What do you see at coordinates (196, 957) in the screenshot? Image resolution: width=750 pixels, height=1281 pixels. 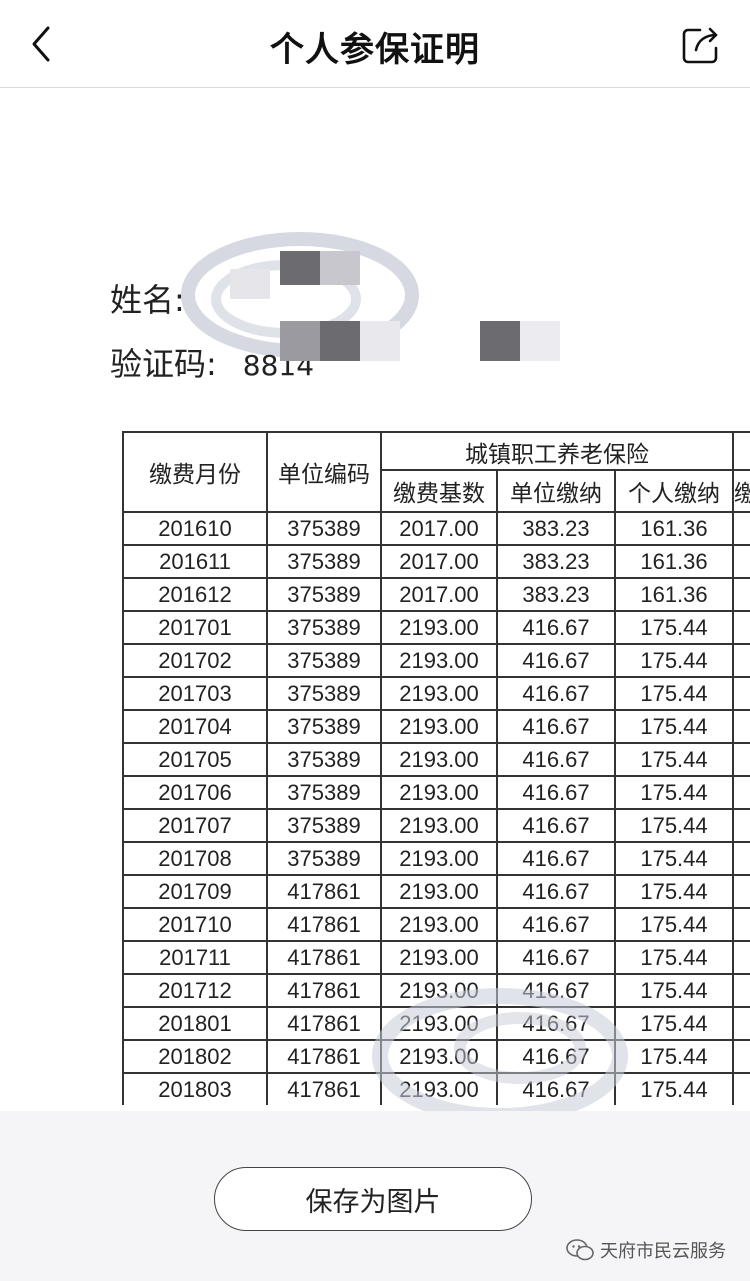 I see `table-cell: 201711` at bounding box center [196, 957].